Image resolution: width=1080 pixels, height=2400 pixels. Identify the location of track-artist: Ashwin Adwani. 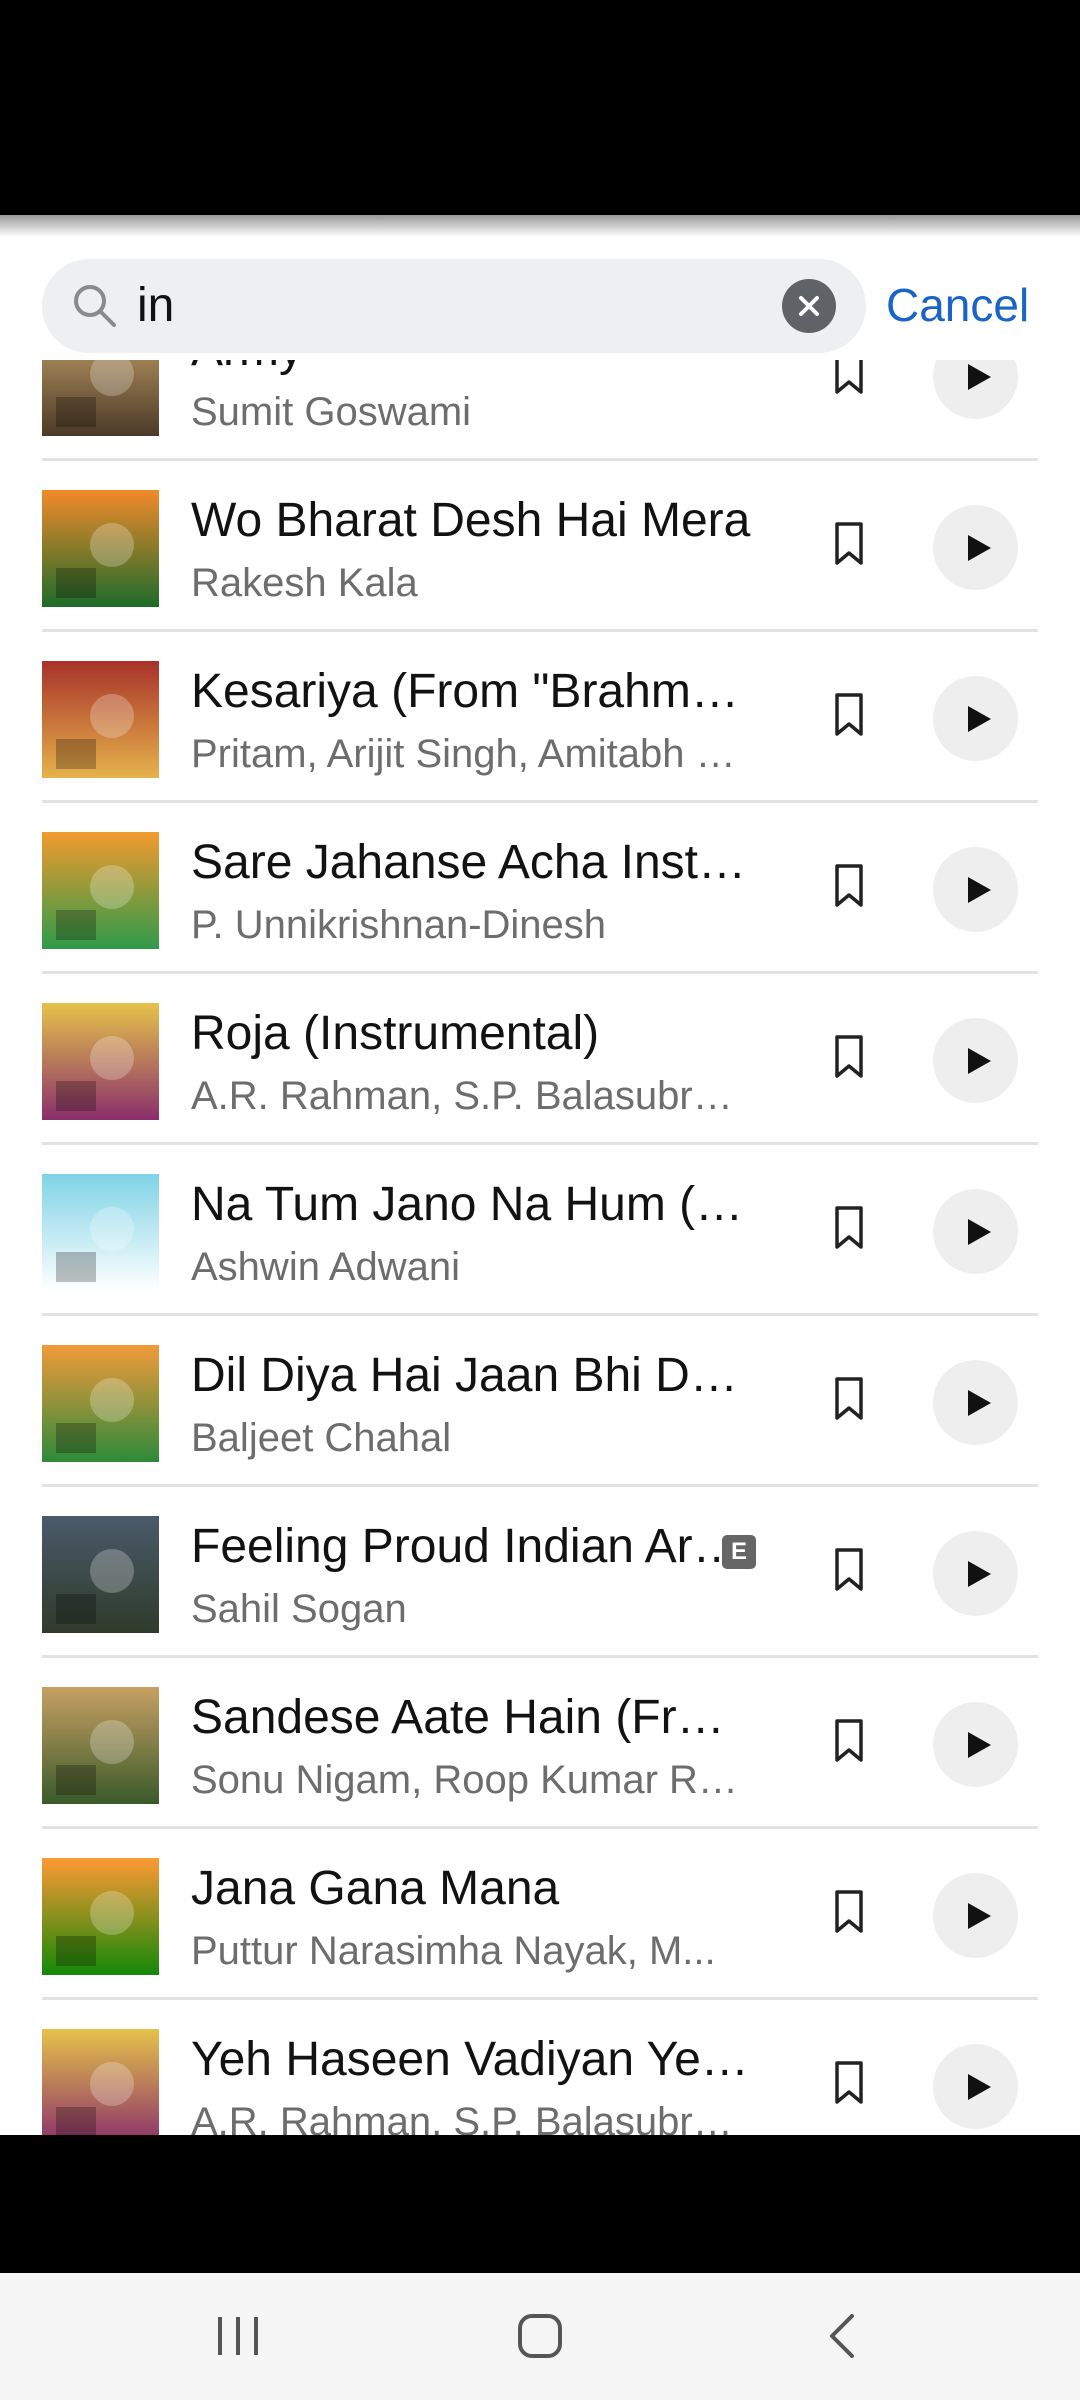
(326, 1267).